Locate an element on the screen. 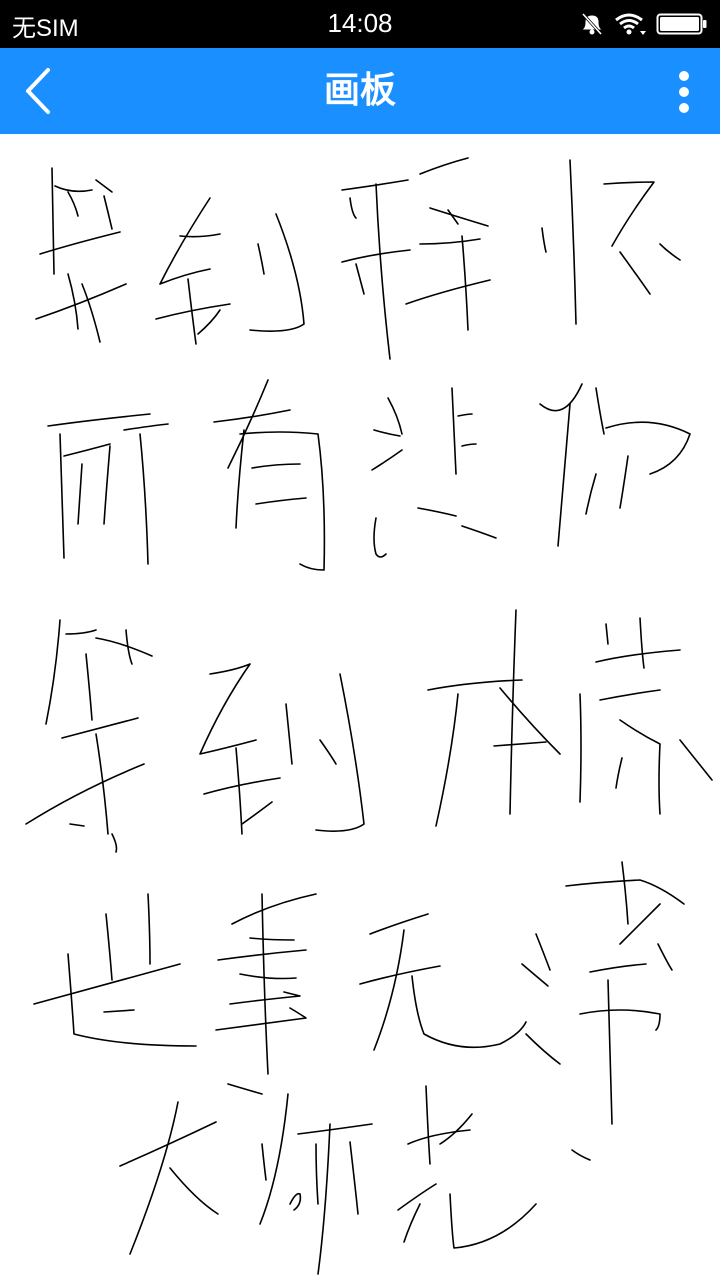 This screenshot has height=1284, width=720. status-icons is located at coordinates (644, 24).